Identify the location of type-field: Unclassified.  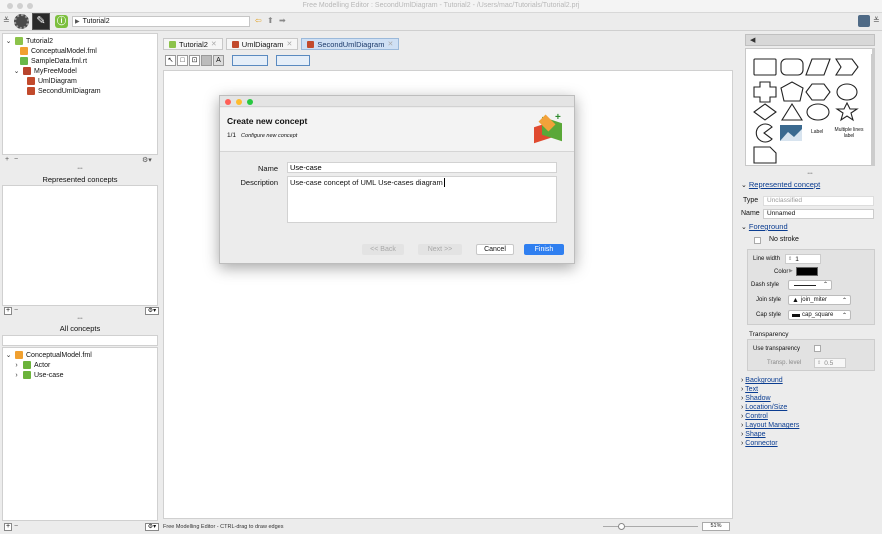
(818, 201).